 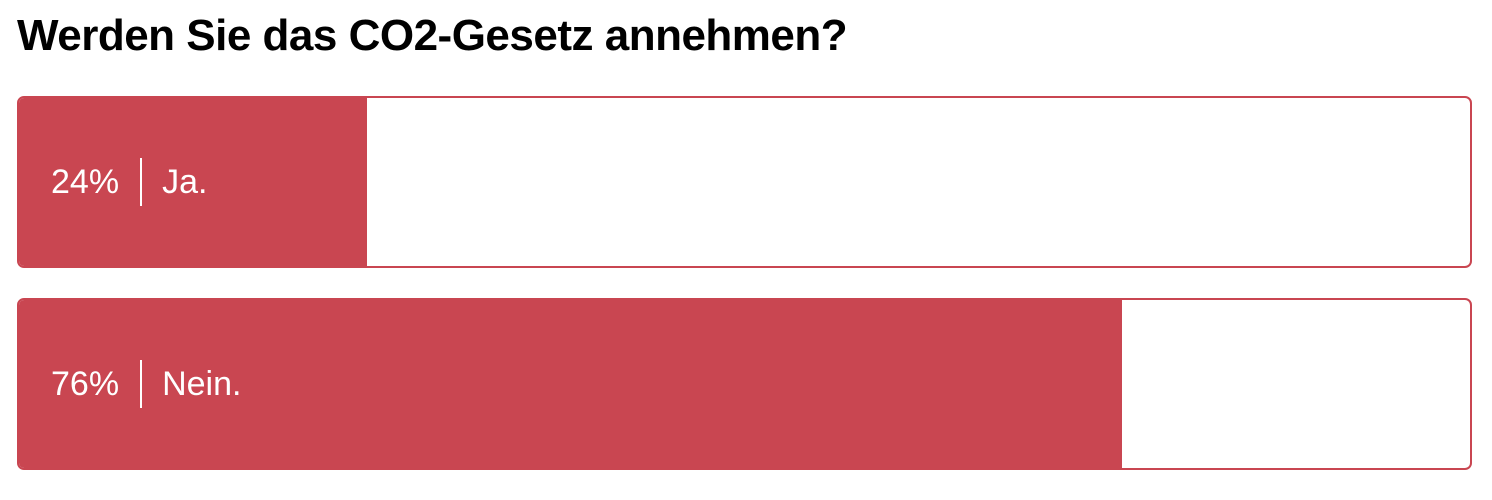 What do you see at coordinates (202, 383) in the screenshot?
I see `poll-option-label: Nein.` at bounding box center [202, 383].